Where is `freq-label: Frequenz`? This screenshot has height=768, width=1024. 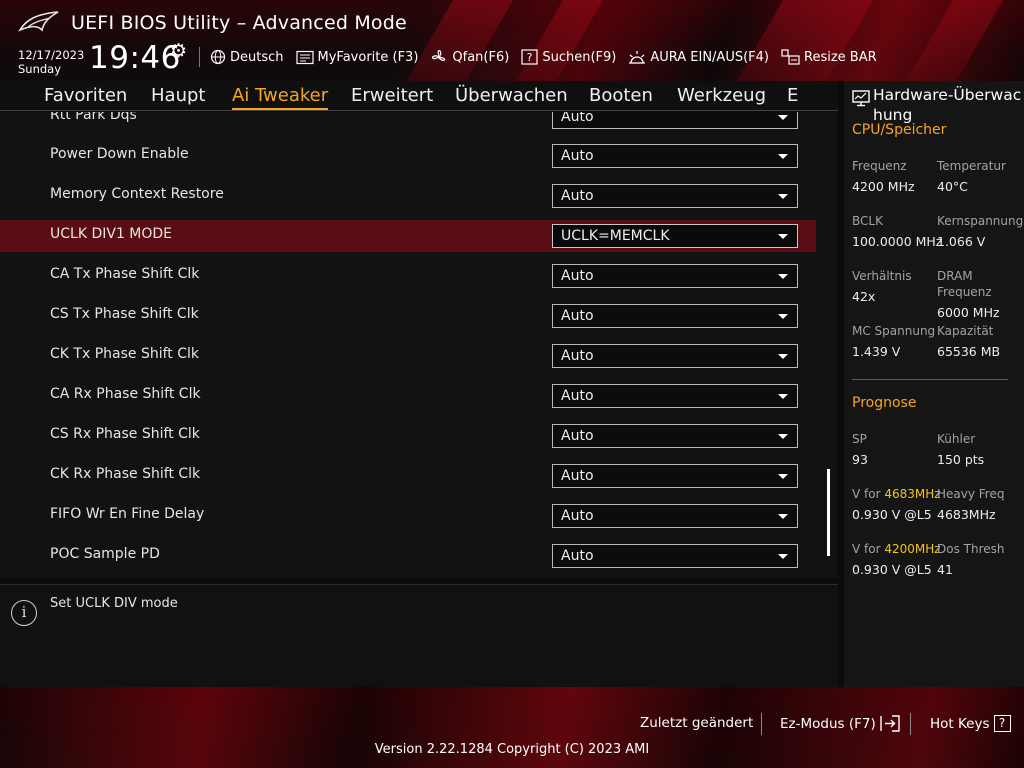
freq-label: Frequenz is located at coordinates (879, 166).